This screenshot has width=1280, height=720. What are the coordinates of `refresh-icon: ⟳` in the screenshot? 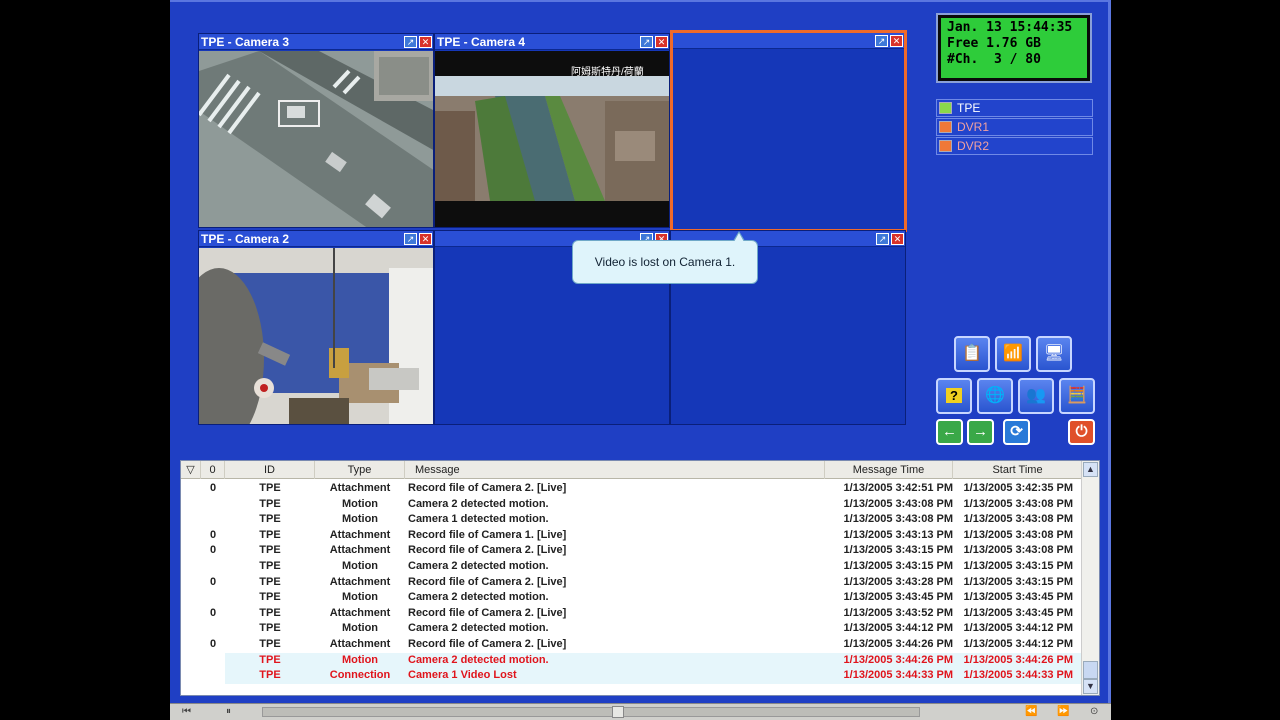 It's located at (1016, 431).